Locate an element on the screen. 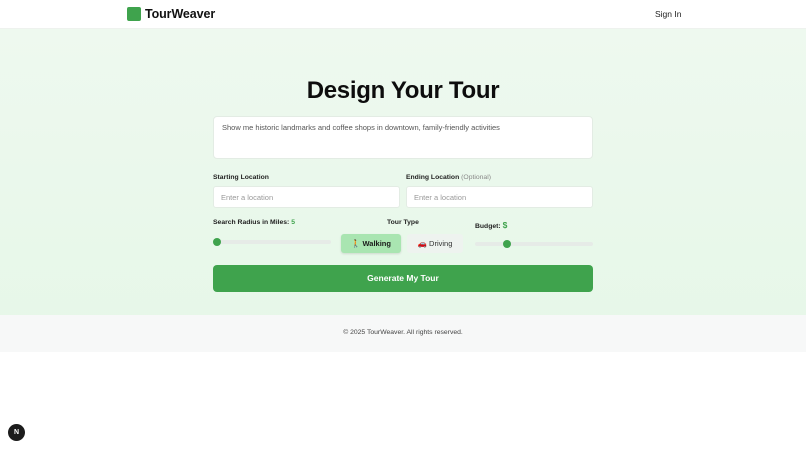  footer: © 2025 TourWeaver. All rights reserved. is located at coordinates (403, 333).